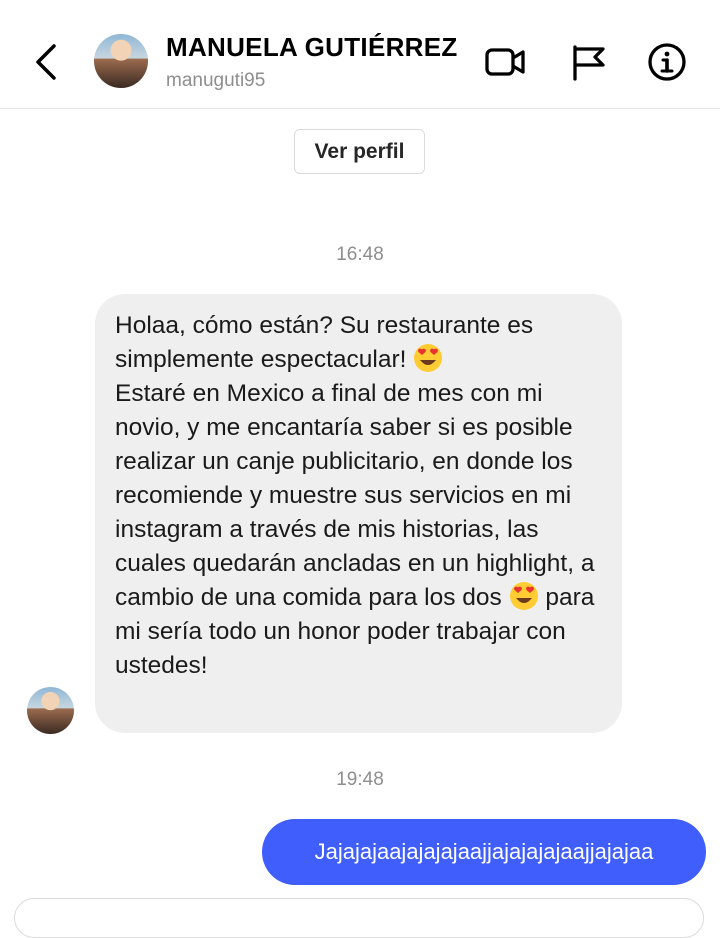 This screenshot has height=938, width=720. Describe the element at coordinates (121, 61) in the screenshot. I see `header-avatar` at that location.